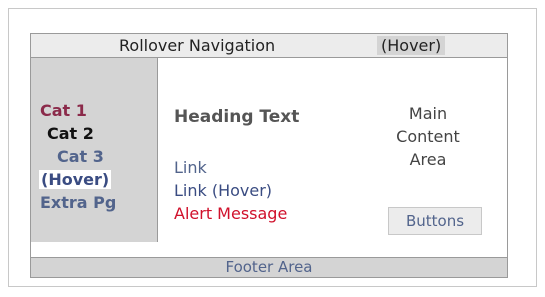  What do you see at coordinates (237, 117) in the screenshot?
I see `heading-text: Heading Text` at bounding box center [237, 117].